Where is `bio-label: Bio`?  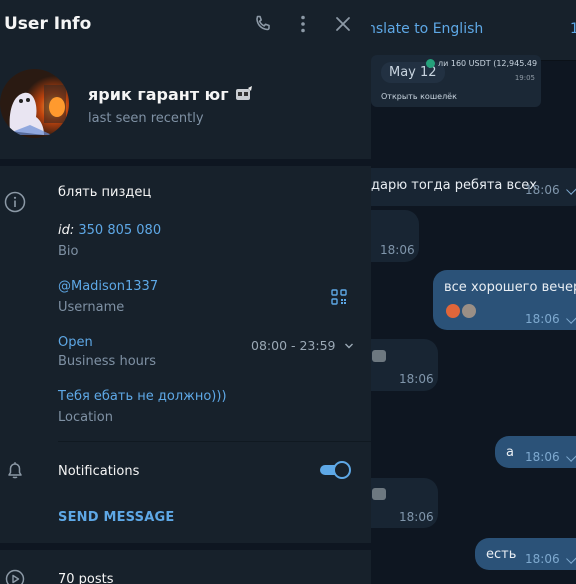
bio-label: Bio is located at coordinates (68, 251).